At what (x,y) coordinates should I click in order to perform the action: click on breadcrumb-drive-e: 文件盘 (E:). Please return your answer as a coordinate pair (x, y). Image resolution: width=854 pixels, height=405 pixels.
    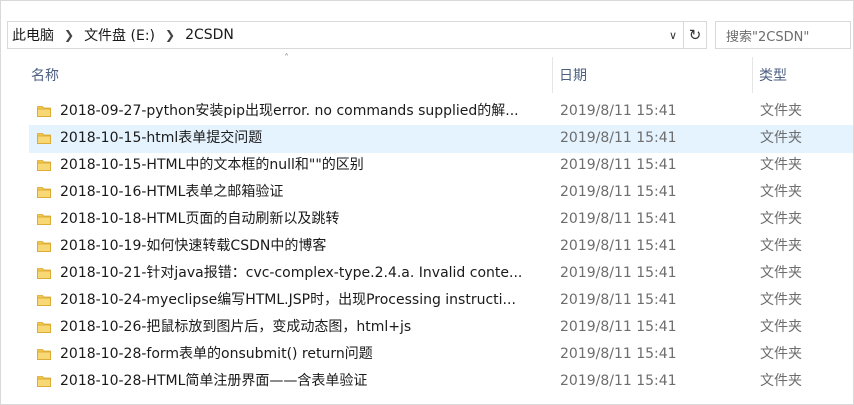
    Looking at the image, I should click on (119, 35).